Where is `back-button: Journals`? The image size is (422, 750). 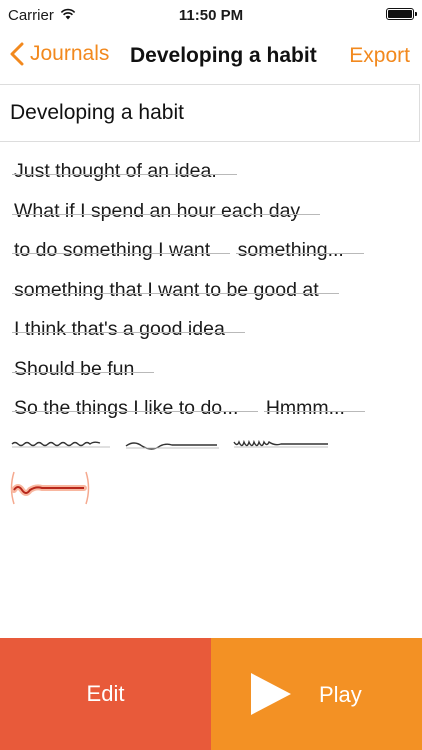 back-button: Journals is located at coordinates (59, 54).